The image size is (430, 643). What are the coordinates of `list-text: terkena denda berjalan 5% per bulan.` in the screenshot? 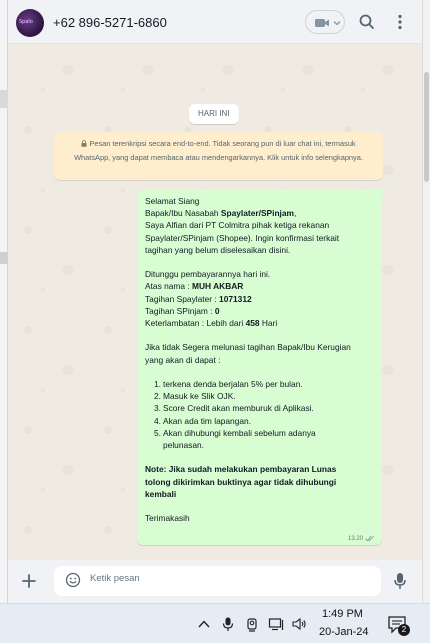 It's located at (233, 384).